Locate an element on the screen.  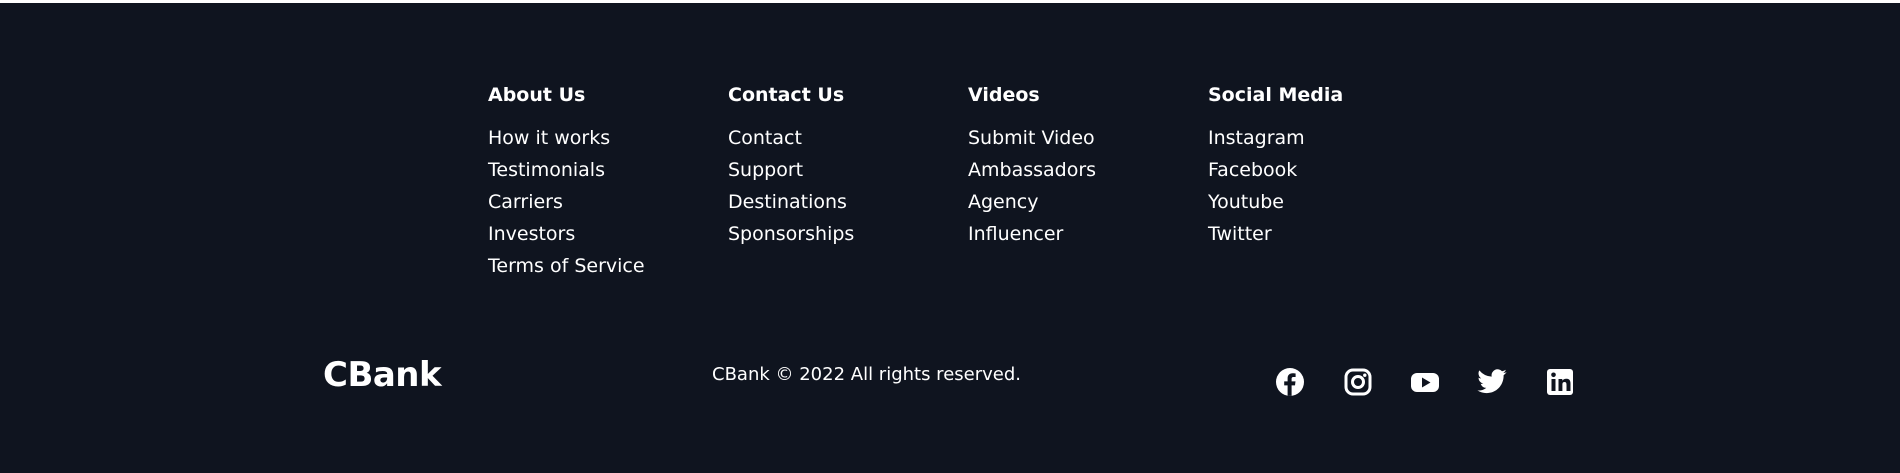
footer-link-facebook: Facebook is located at coordinates (1328, 170).